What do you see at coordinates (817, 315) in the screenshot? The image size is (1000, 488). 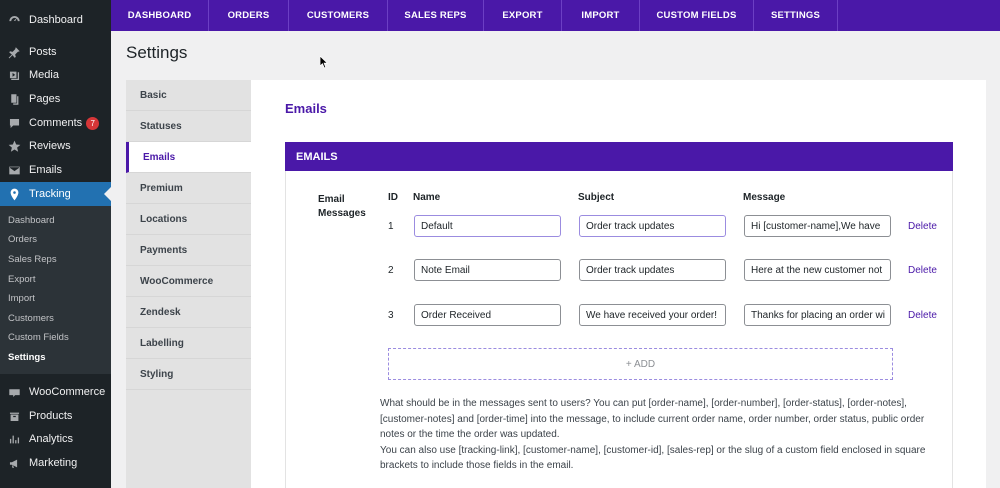 I see `email-message-input: Thanks for placing an order wi` at bounding box center [817, 315].